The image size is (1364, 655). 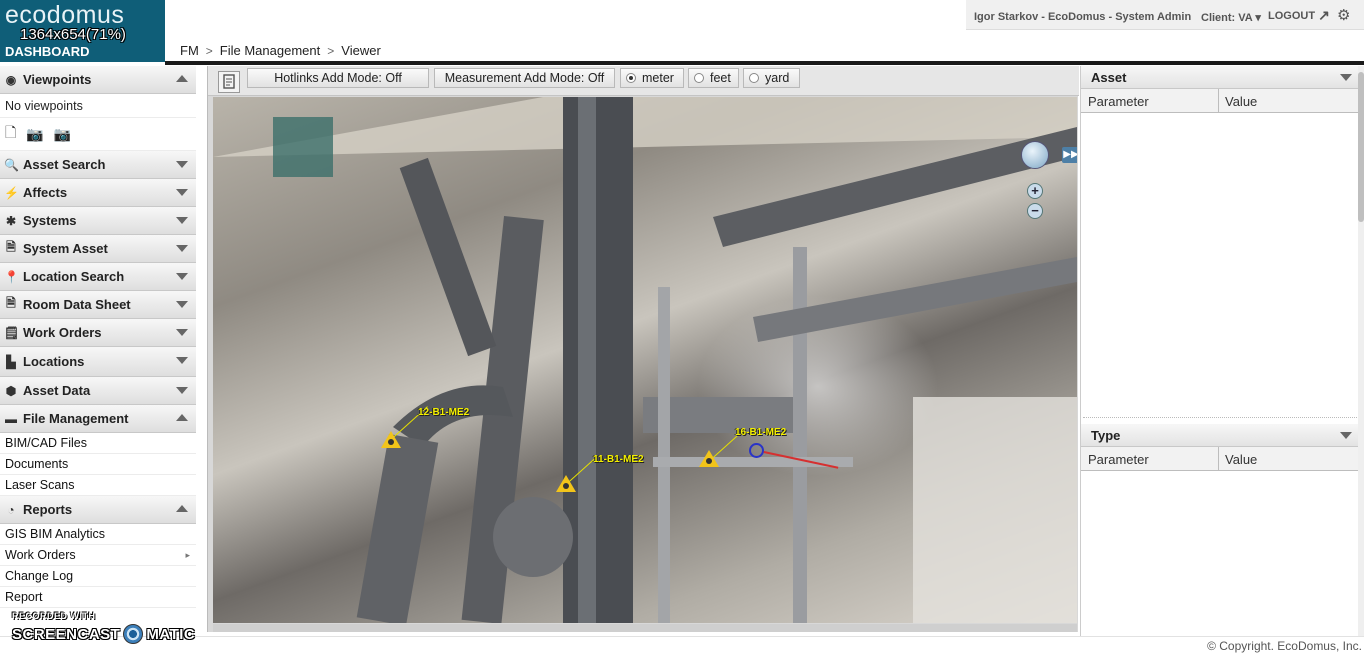 What do you see at coordinates (74, 276) in the screenshot?
I see `sidebar-section-label: Location Search` at bounding box center [74, 276].